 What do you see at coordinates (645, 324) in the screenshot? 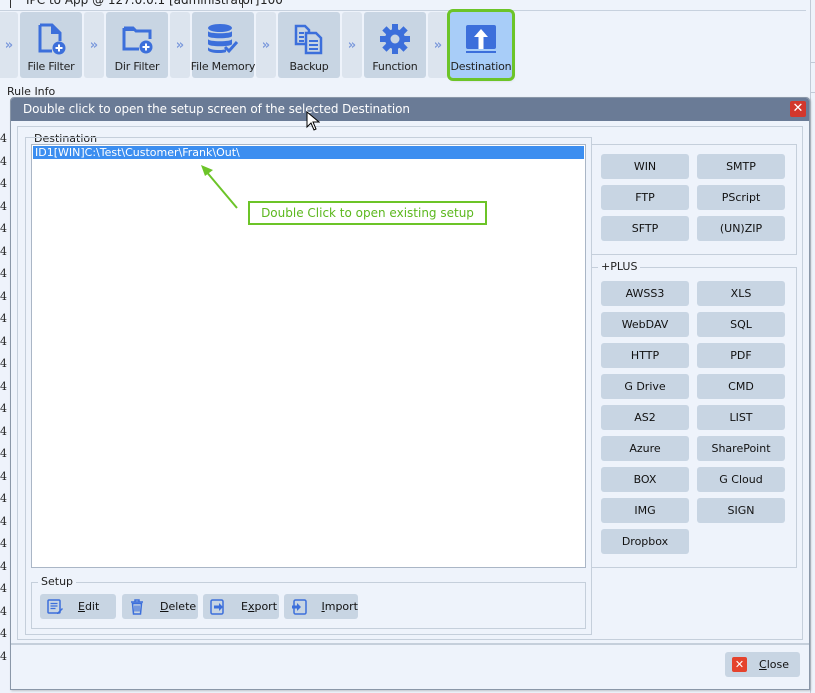
I see `destination-type-webdav-button: WebDAV` at bounding box center [645, 324].